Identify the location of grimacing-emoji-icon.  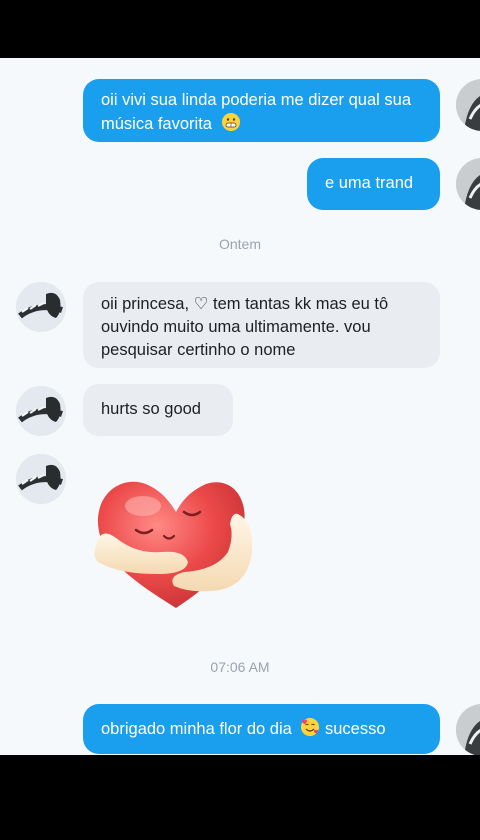
(231, 125).